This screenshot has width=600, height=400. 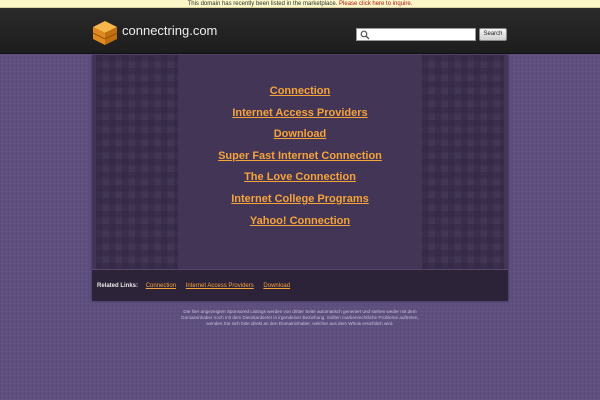 I want to click on search-input, so click(x=423, y=34).